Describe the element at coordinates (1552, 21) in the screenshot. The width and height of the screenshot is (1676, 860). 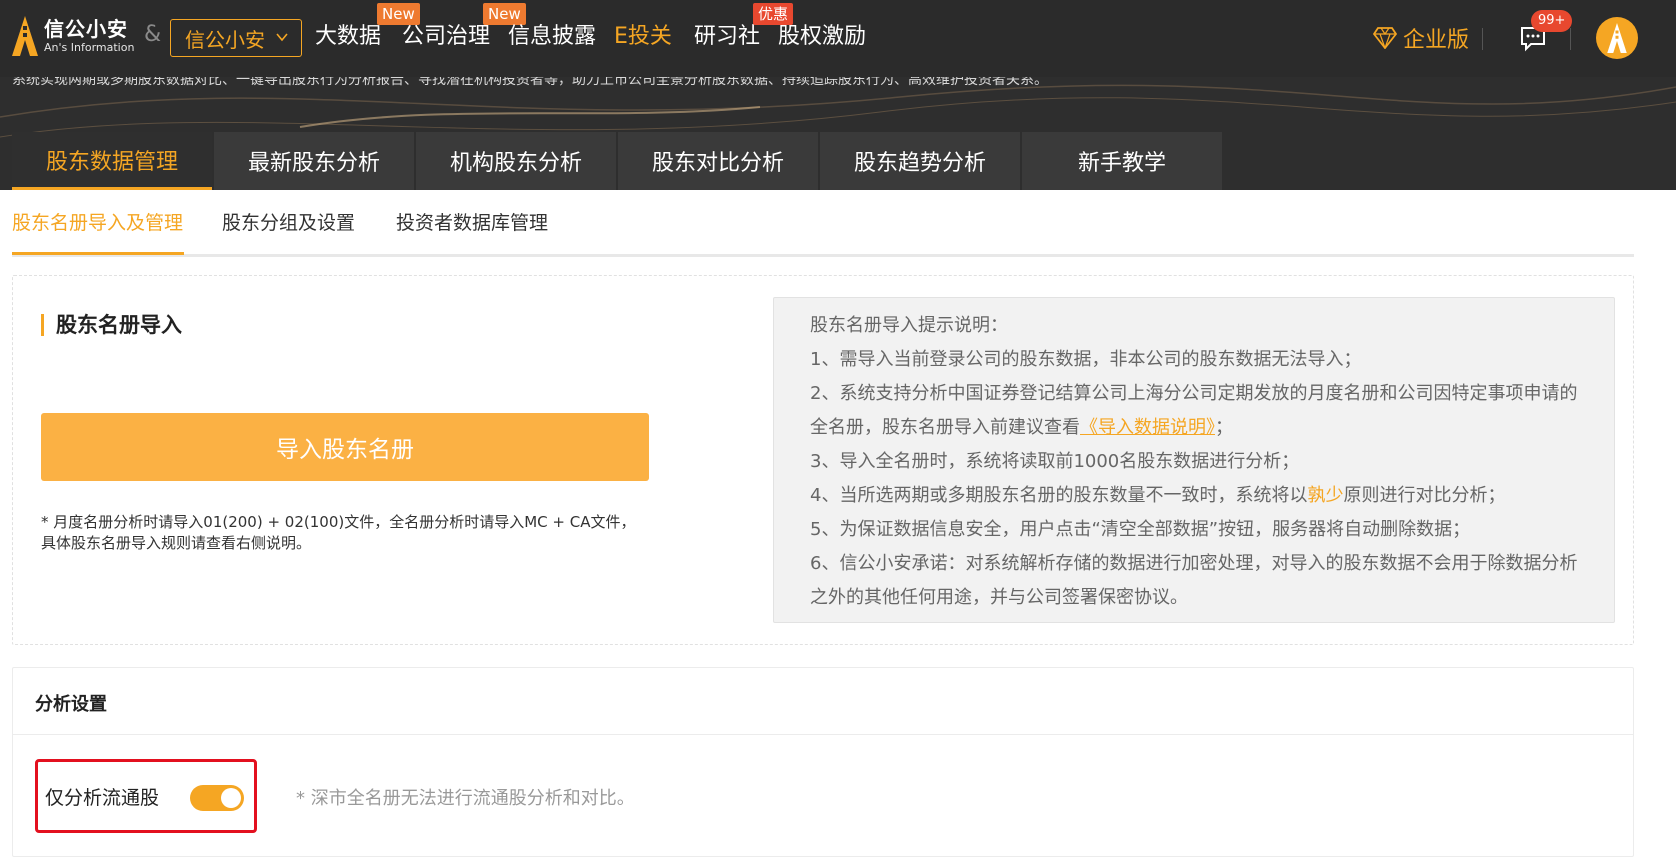
I see `message-count-badge: 99+` at that location.